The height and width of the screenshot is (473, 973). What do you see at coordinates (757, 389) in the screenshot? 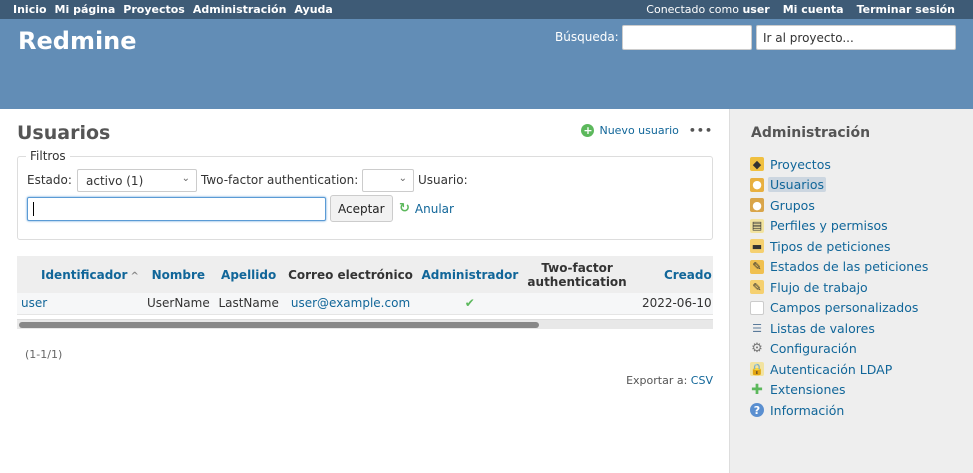
I see `plugins-icon: ✚` at bounding box center [757, 389].